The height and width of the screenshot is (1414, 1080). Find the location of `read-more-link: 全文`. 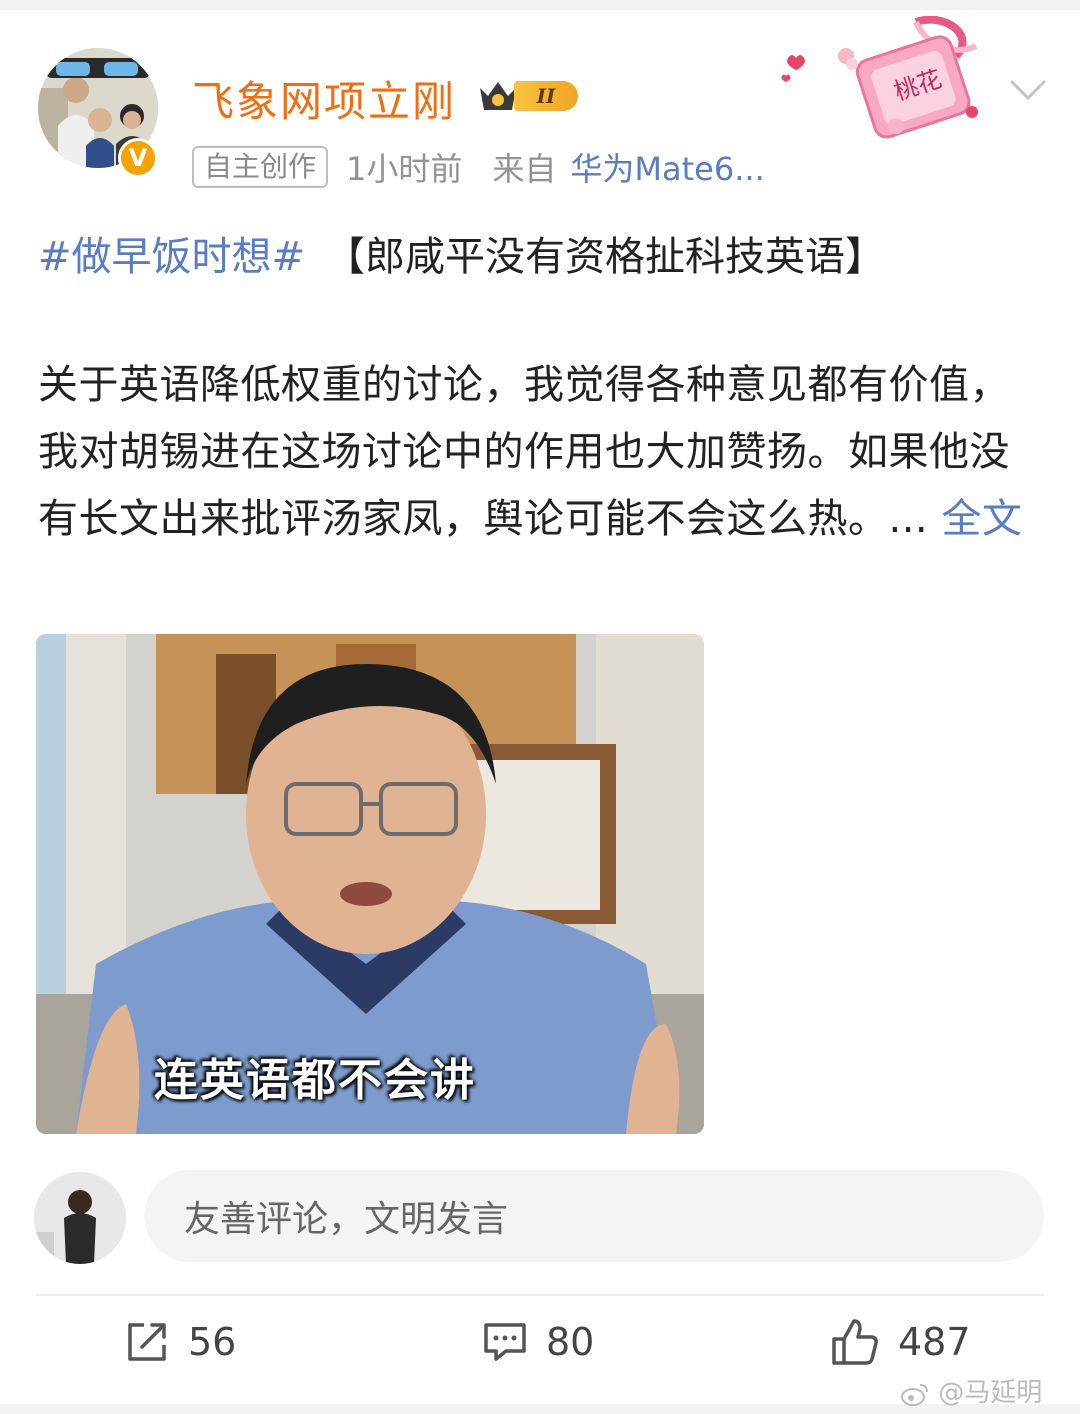

read-more-link: 全文 is located at coordinates (981, 519).